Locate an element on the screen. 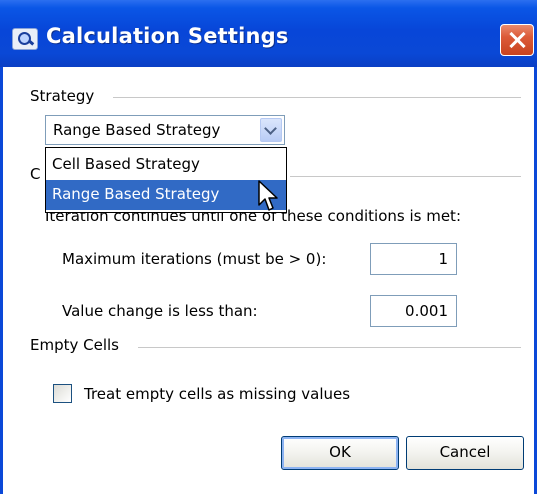  max-iterations-value: 1 is located at coordinates (443, 259).